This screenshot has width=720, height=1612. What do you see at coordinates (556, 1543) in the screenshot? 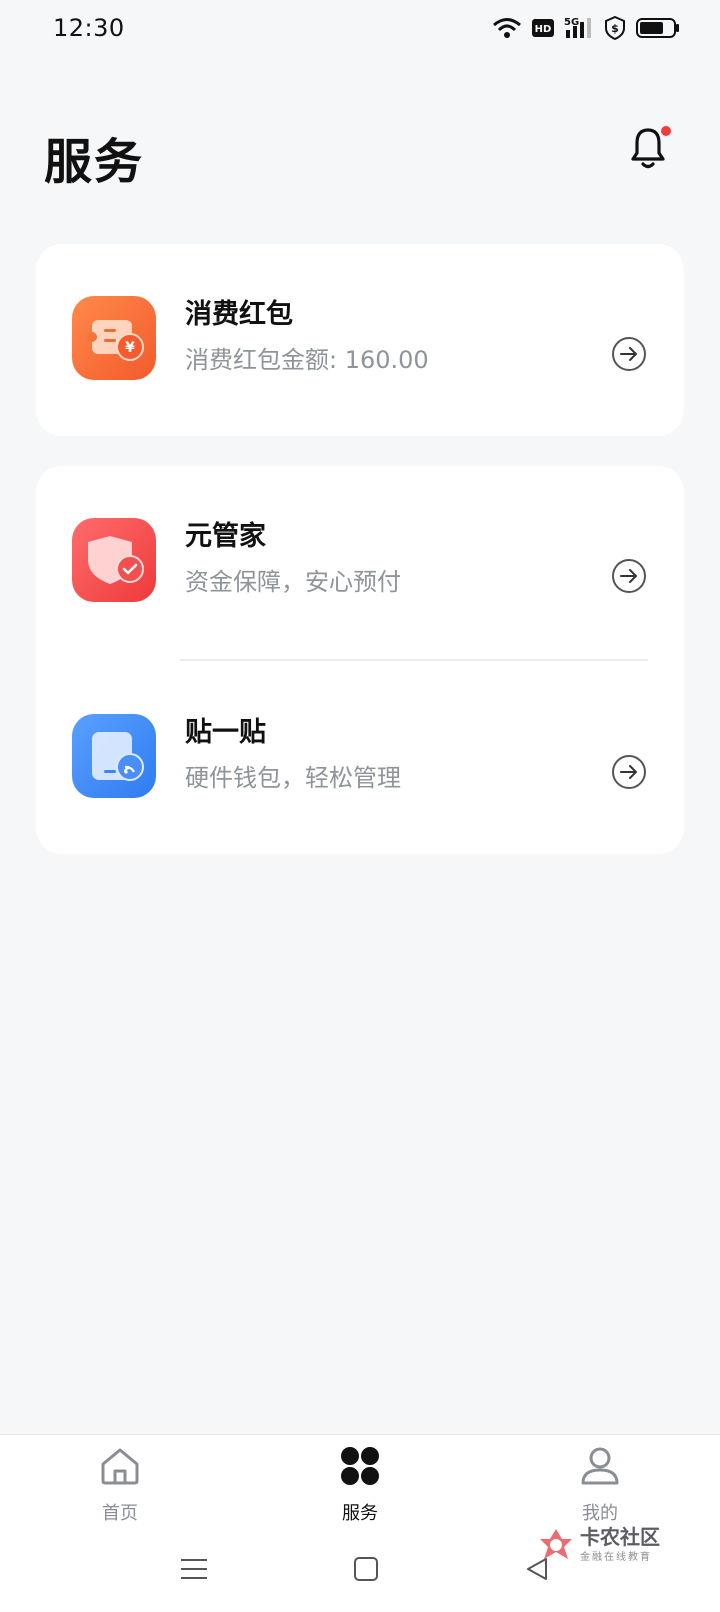
I see `watermark-logo-icon` at bounding box center [556, 1543].